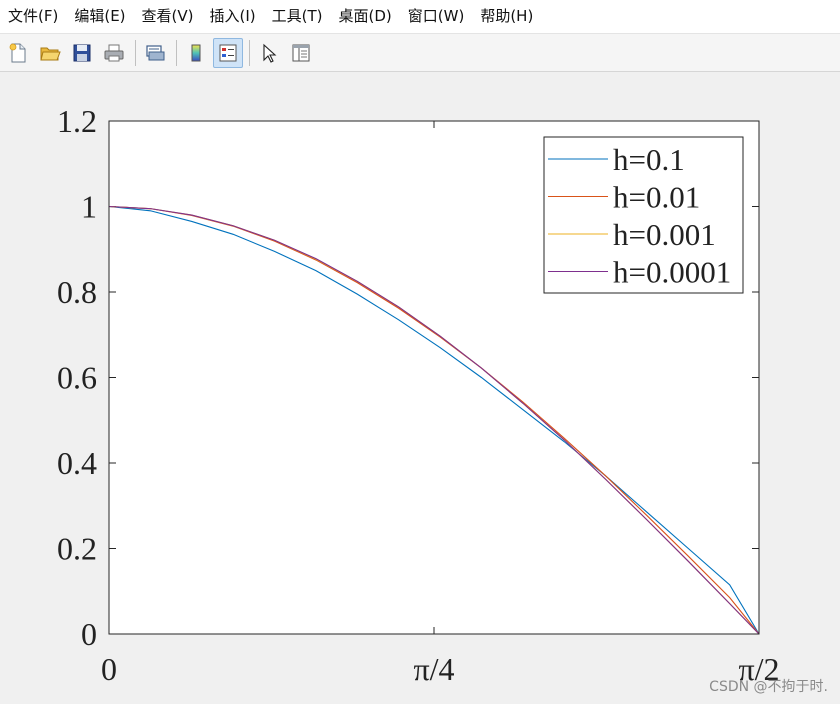 The image size is (840, 704). What do you see at coordinates (77, 121) in the screenshot?
I see `y-tick-label: 1.2` at bounding box center [77, 121].